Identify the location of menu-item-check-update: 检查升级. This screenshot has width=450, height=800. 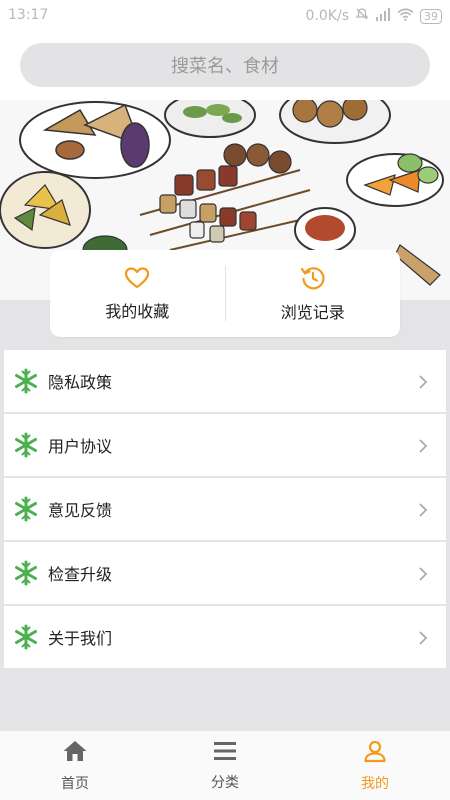
(225, 573).